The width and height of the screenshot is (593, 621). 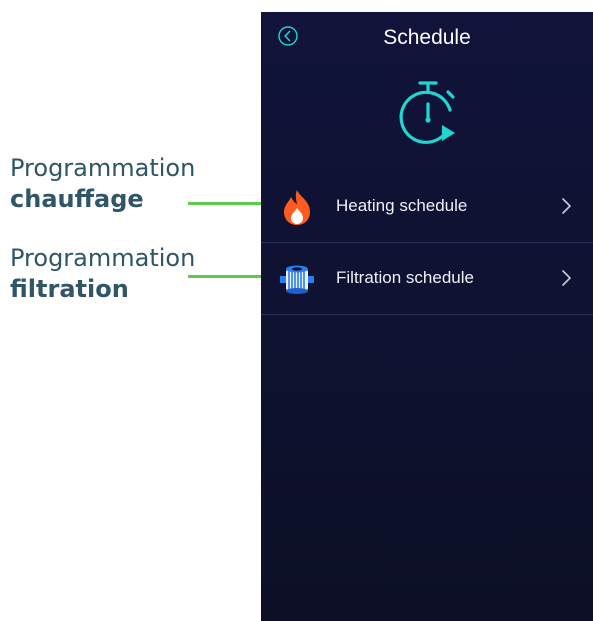 I want to click on filtration-schedule-item: Filtration schedule, so click(x=427, y=278).